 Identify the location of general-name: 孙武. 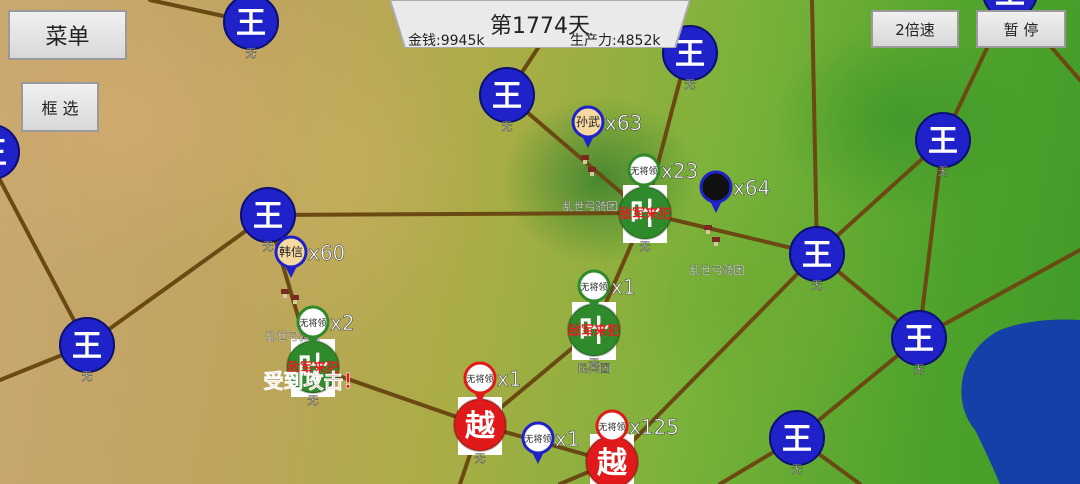
(588, 122).